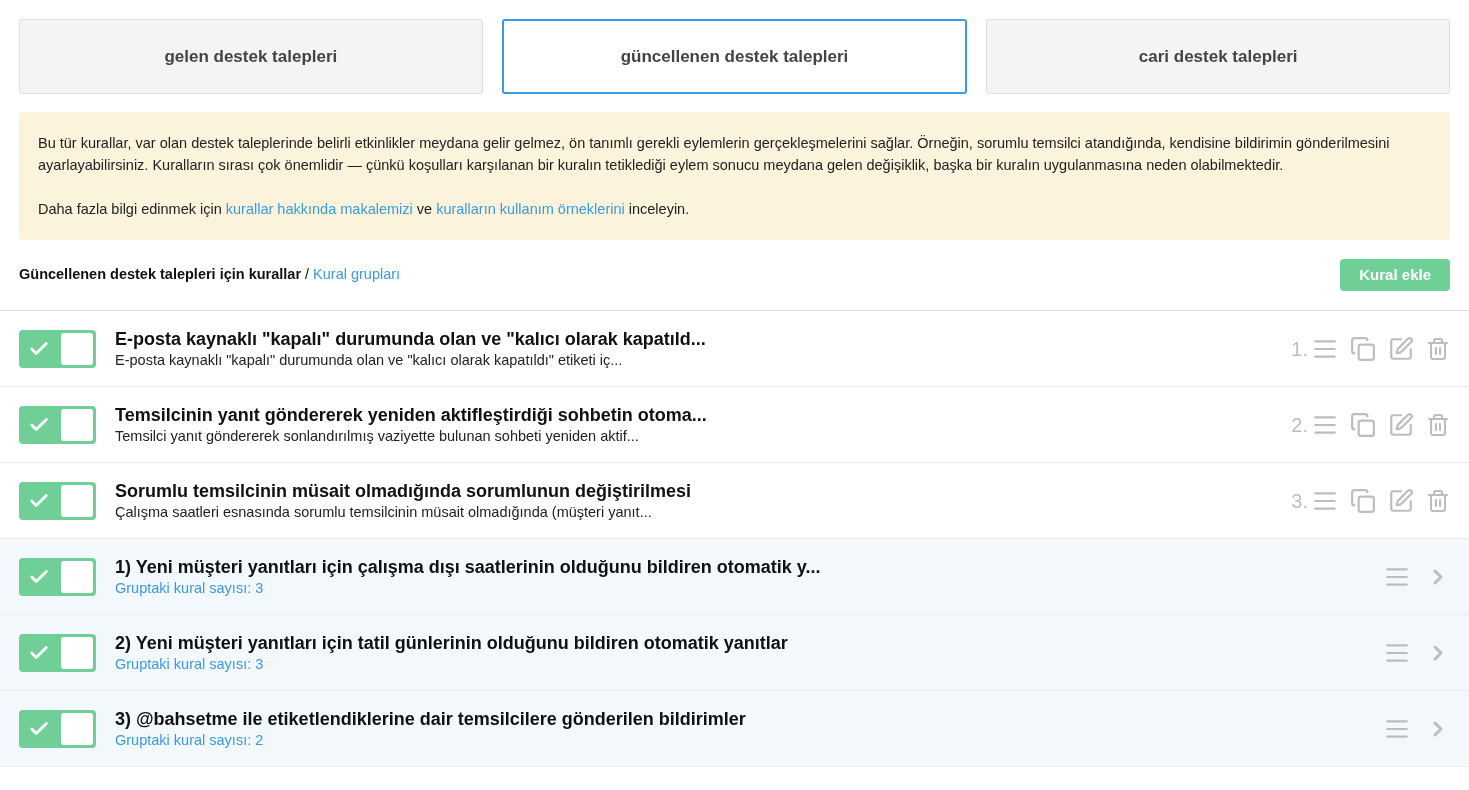 This screenshot has width=1469, height=790. What do you see at coordinates (404, 491) in the screenshot?
I see `rule-title: Sorumlu temsilcinin müsait olmadığında sorumlunun değiştirilmesi` at bounding box center [404, 491].